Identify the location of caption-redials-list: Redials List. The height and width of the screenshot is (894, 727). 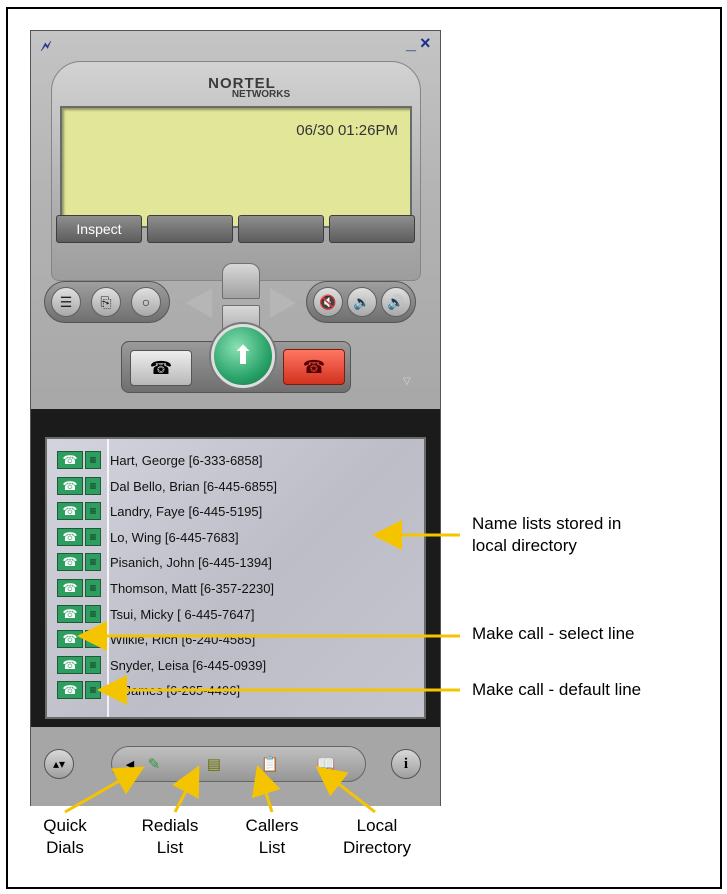
(170, 836).